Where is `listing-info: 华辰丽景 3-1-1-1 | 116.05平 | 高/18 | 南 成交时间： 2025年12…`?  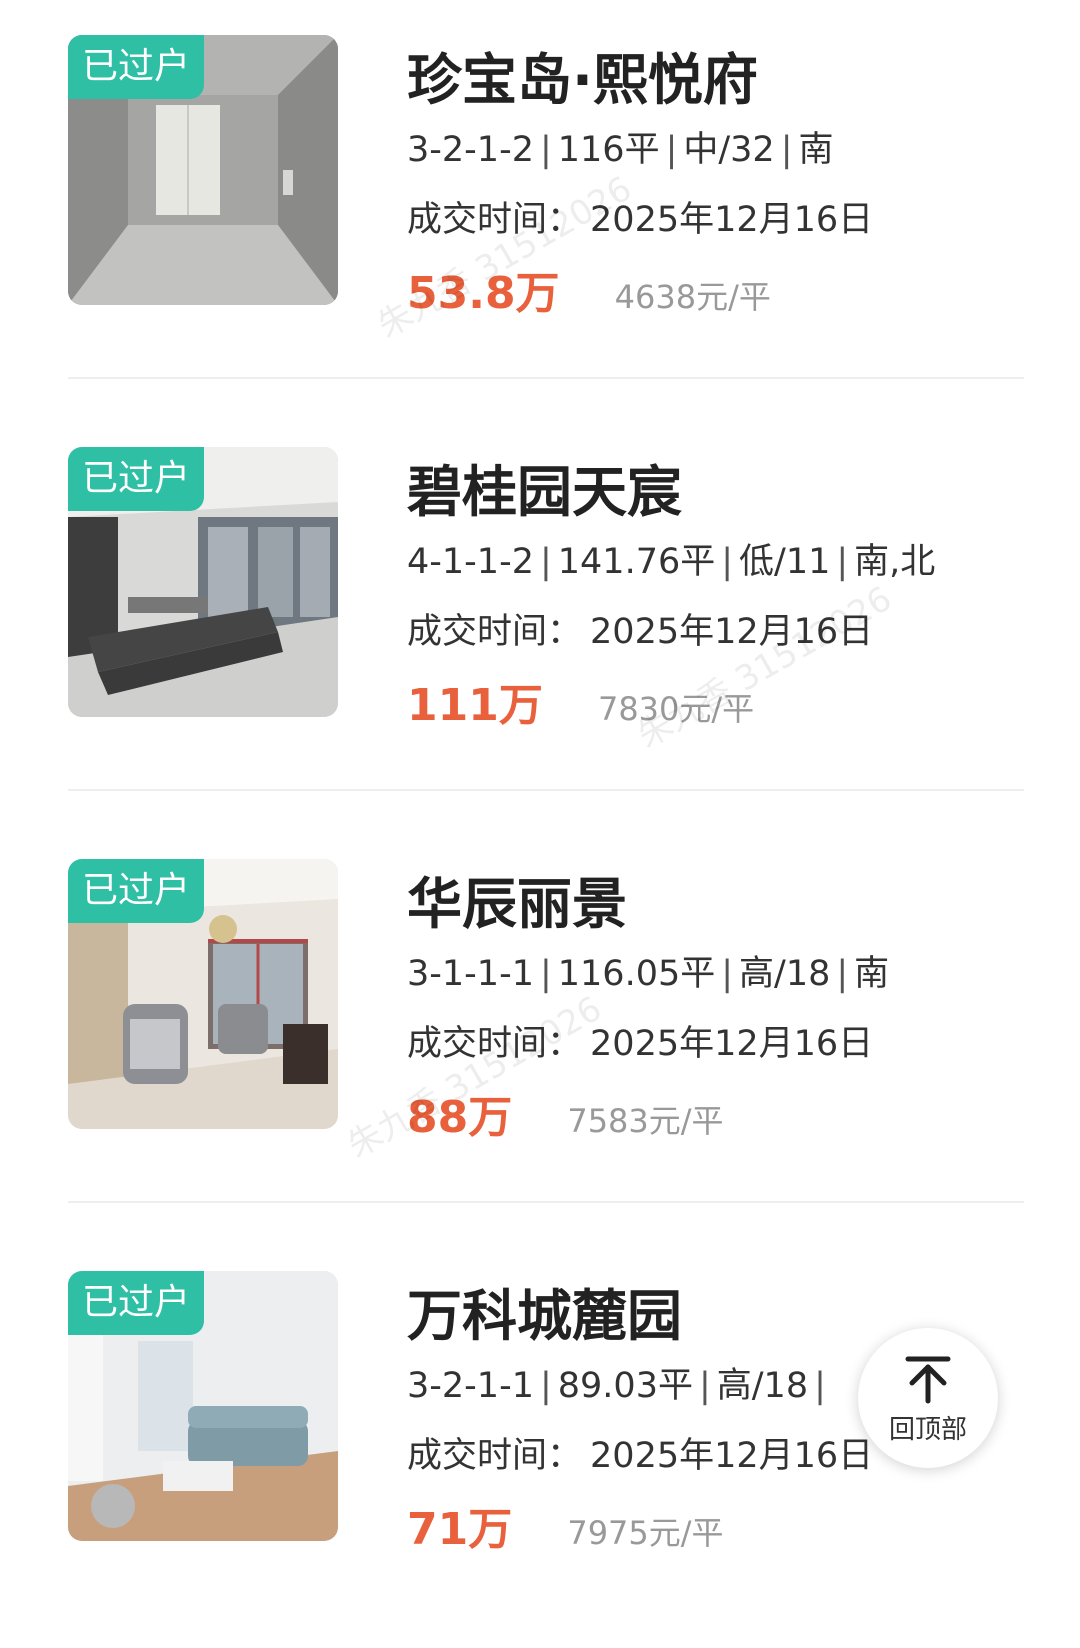 listing-info: 华辰丽景 3-1-1-1 | 116.05平 | 高/18 | 南 成交时间： 2025年12… is located at coordinates (727, 1007).